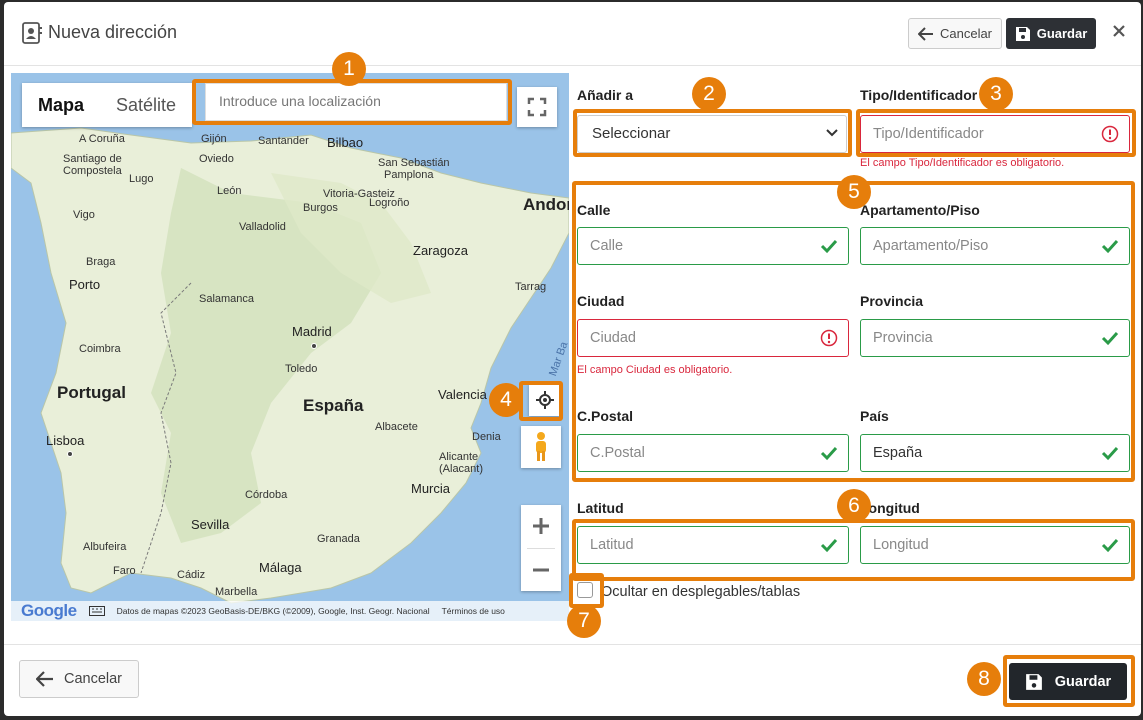 This screenshot has height=720, width=1143. What do you see at coordinates (531, 287) in the screenshot?
I see `city-label: Tarrag` at bounding box center [531, 287].